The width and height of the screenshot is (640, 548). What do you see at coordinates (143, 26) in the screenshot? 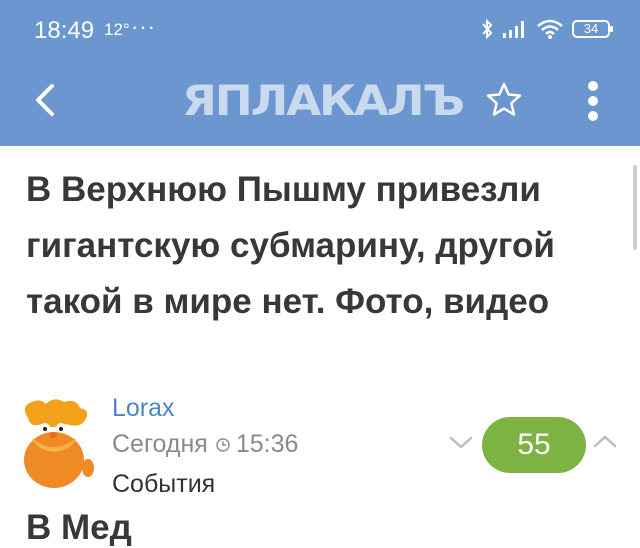
I see `status-more-icon: ···` at bounding box center [143, 26].